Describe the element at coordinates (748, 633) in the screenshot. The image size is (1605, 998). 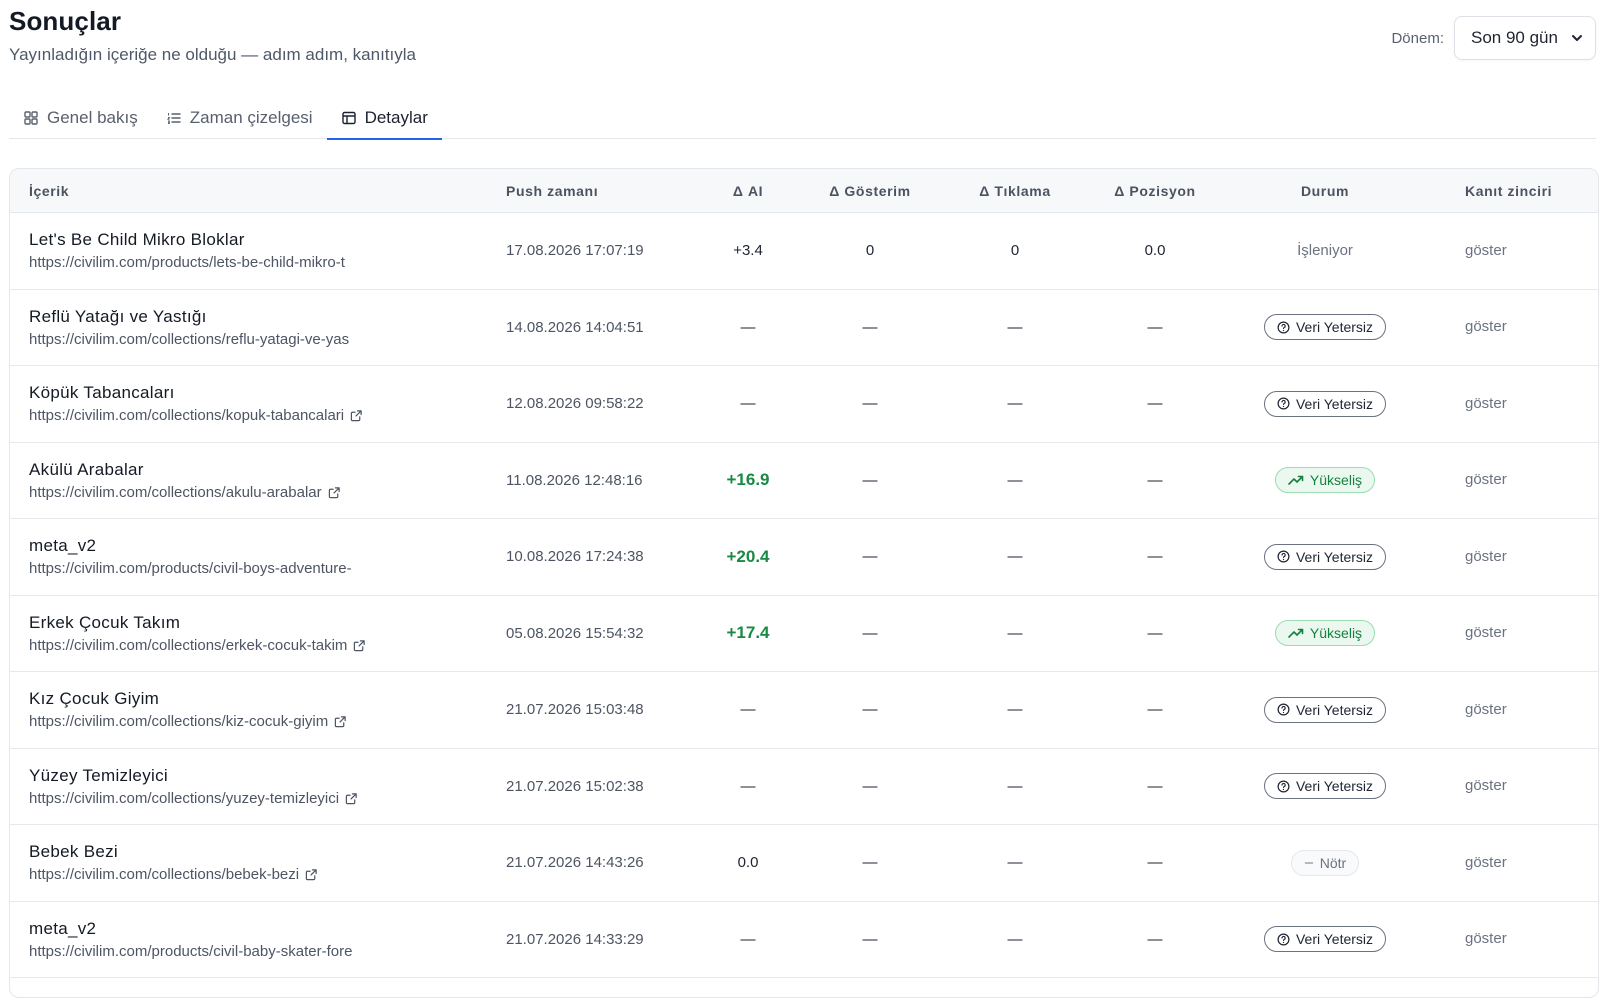
I see `delta-ai: +17.4` at that location.